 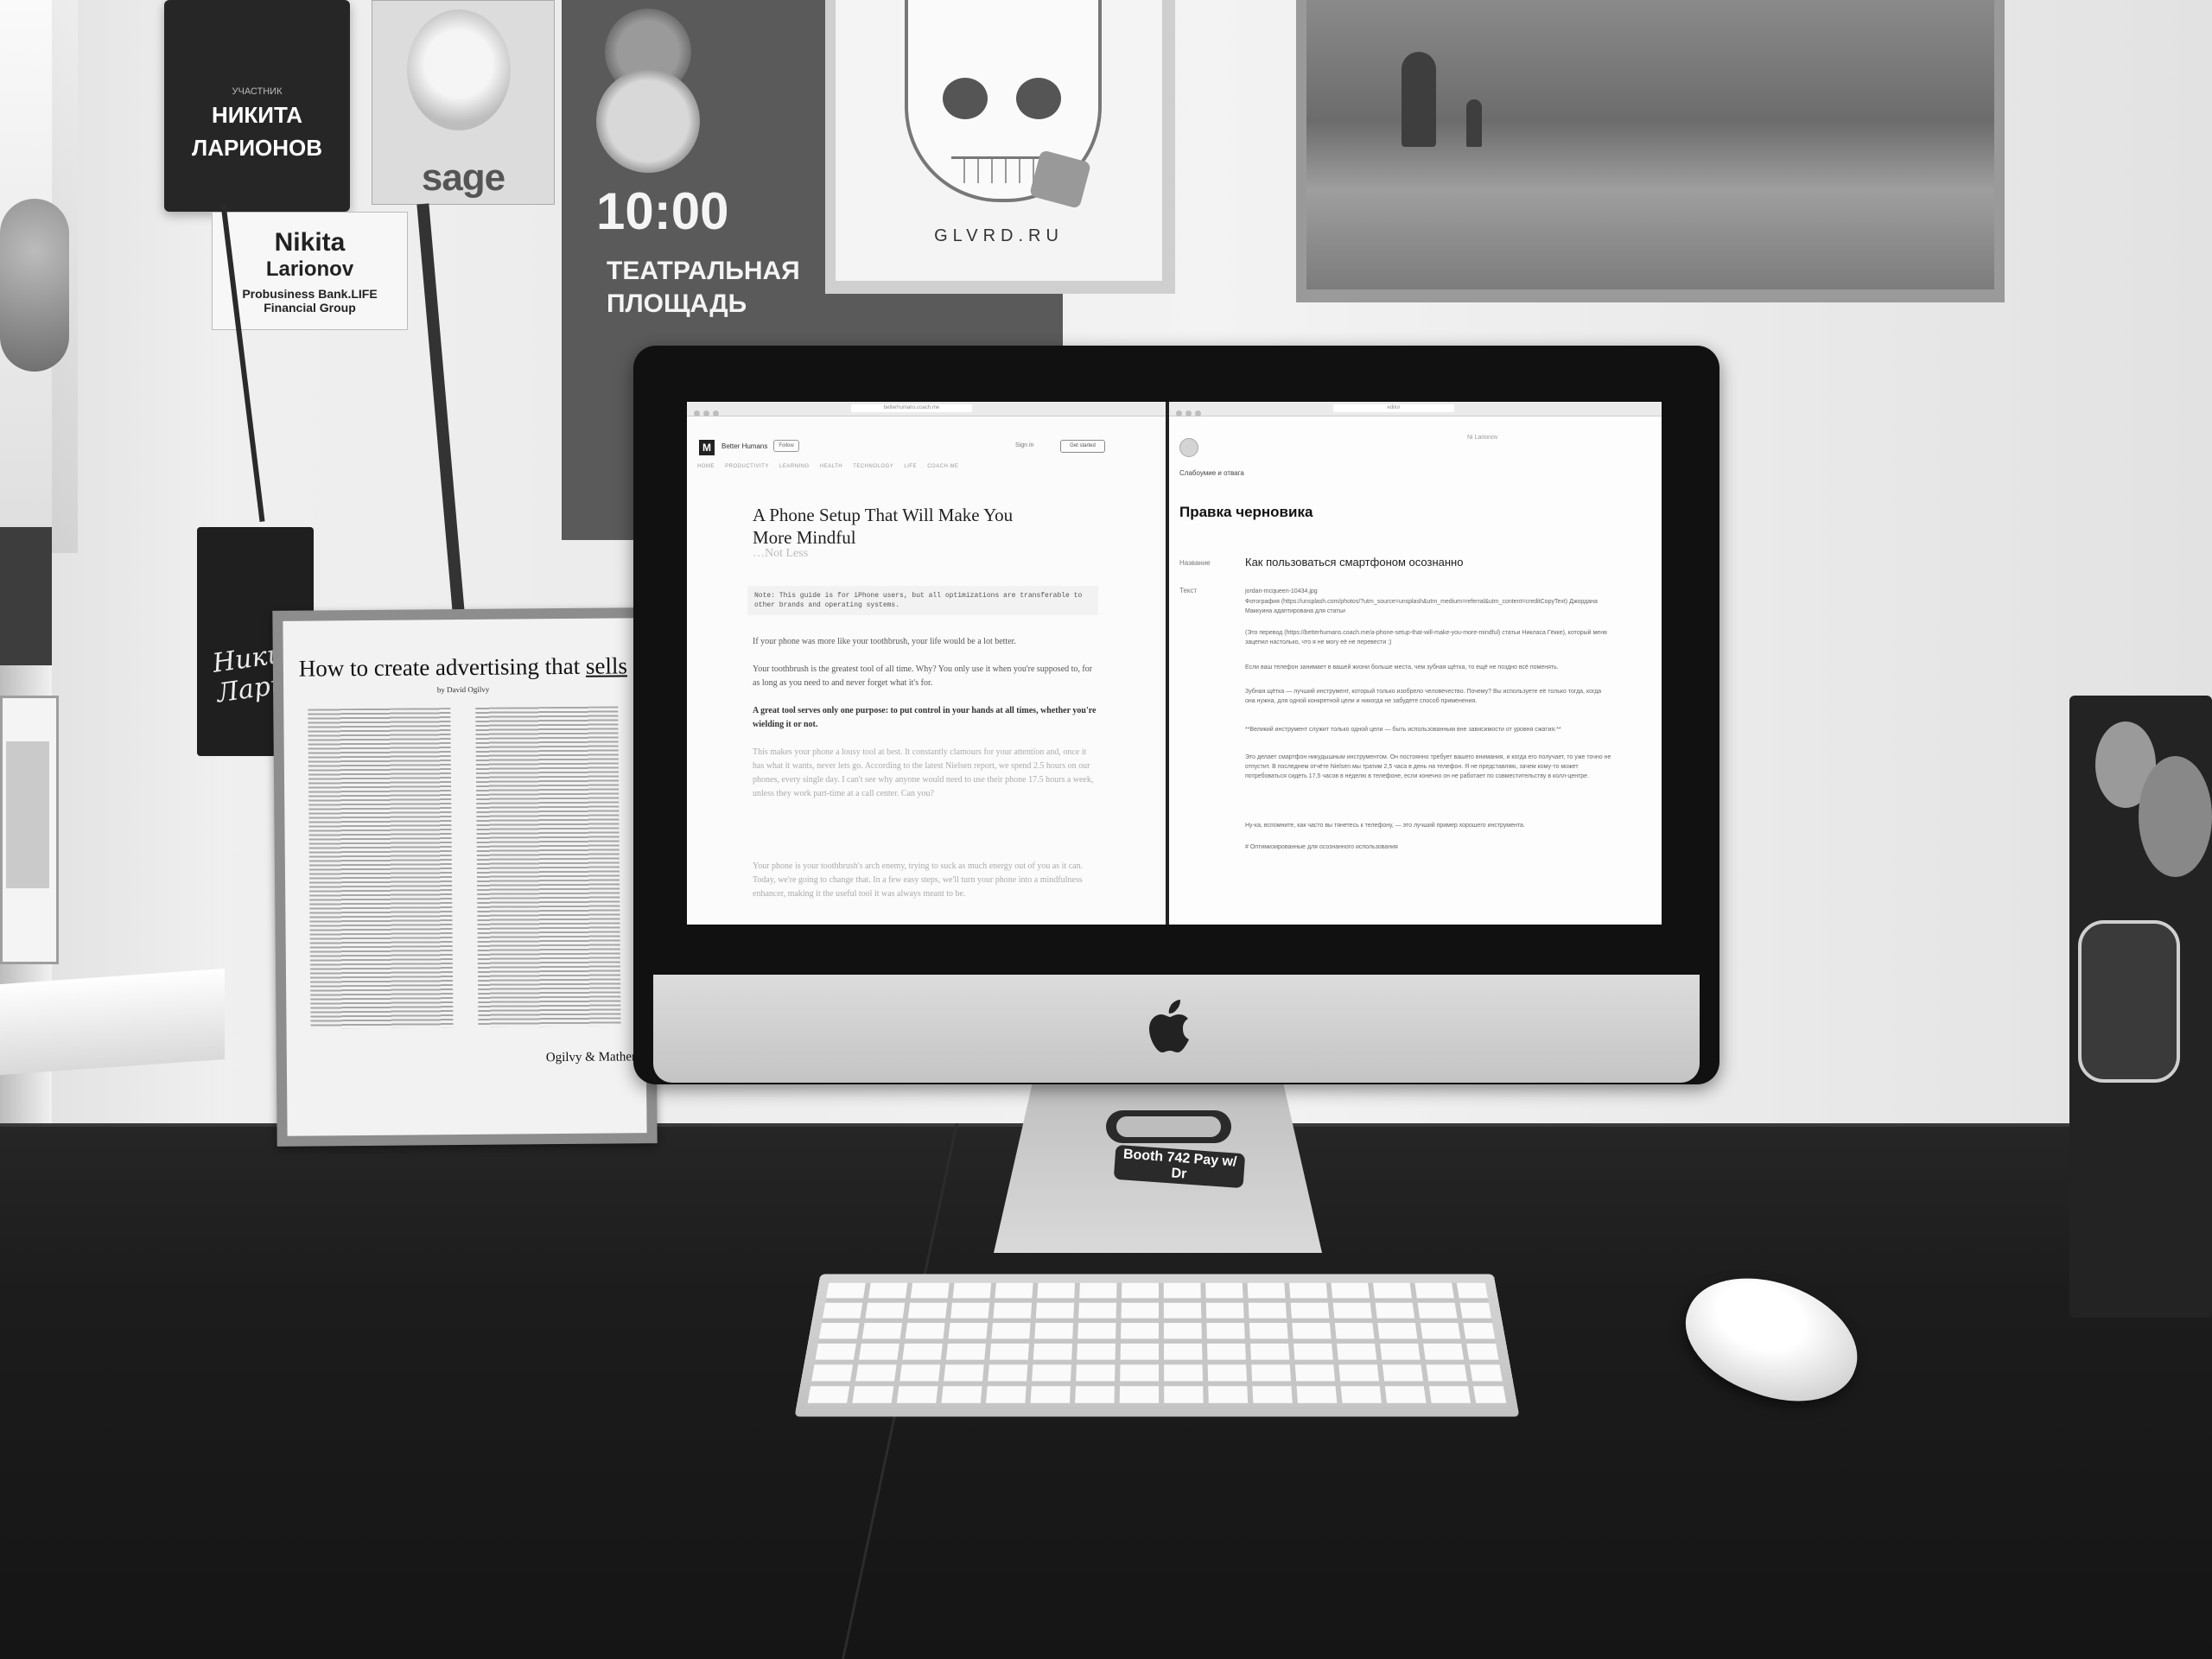 I want to click on badge-role: УЧАСТНИК, so click(x=257, y=91).